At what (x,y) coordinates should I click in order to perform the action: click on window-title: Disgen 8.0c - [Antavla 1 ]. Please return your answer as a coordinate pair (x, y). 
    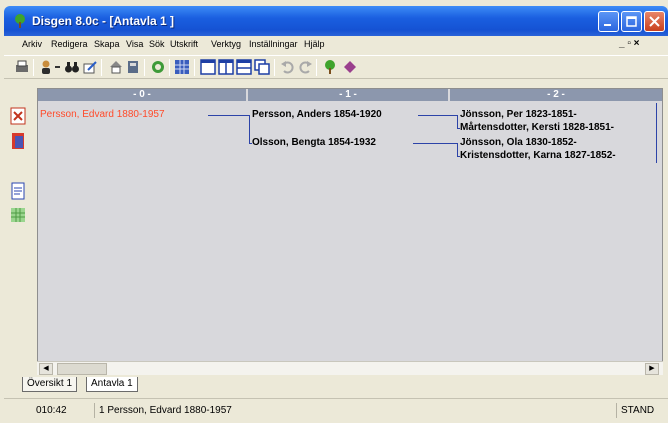
    Looking at the image, I should click on (103, 21).